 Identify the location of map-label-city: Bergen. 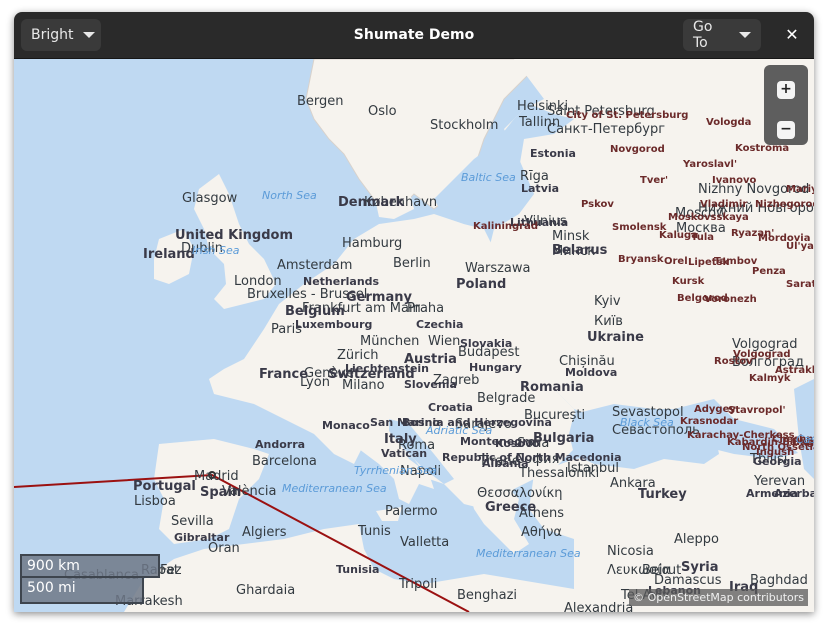
(320, 101).